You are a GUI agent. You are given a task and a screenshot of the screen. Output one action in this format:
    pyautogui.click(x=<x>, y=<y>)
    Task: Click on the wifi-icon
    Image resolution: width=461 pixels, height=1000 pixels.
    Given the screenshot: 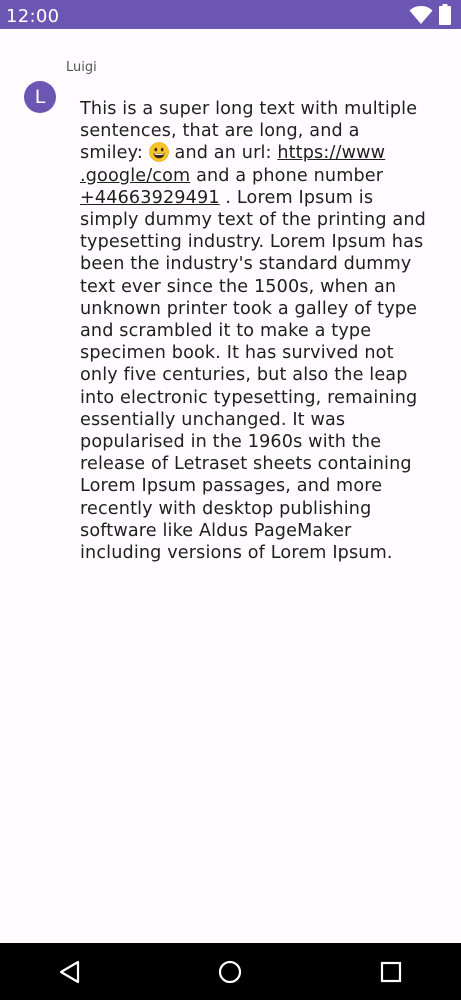 What is the action you would take?
    pyautogui.click(x=421, y=14)
    